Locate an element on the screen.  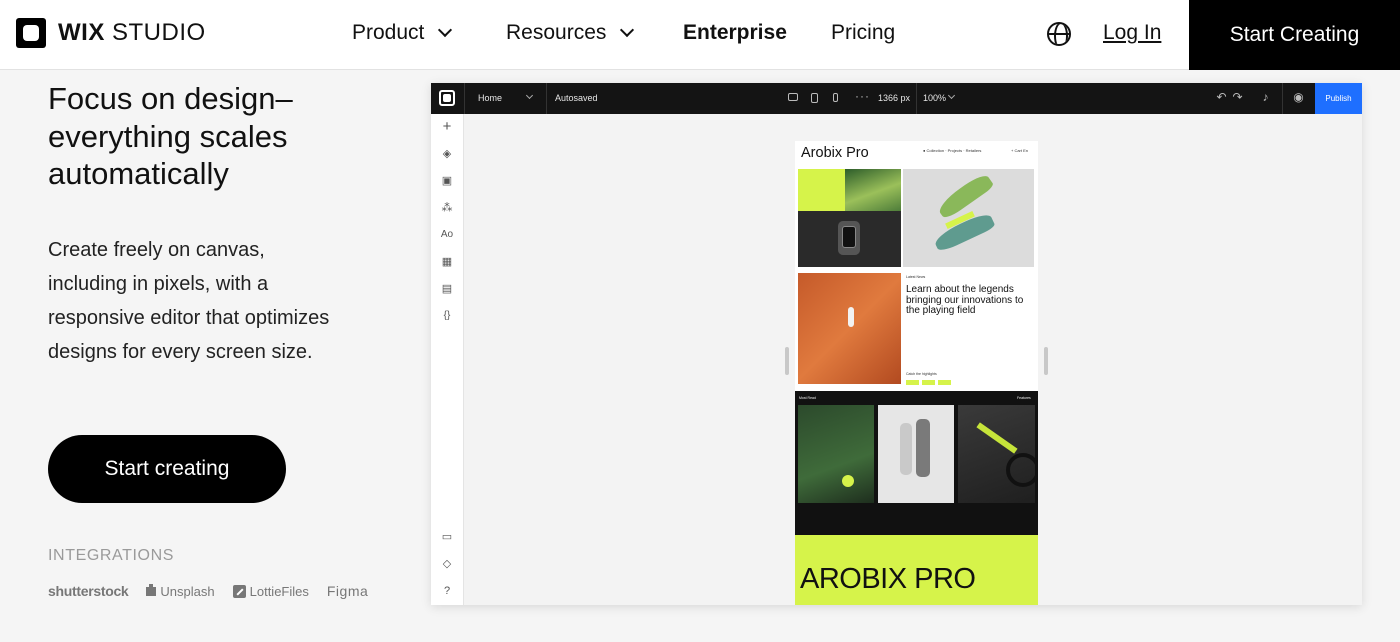
section-label-right: Features is located at coordinates (1024, 398).